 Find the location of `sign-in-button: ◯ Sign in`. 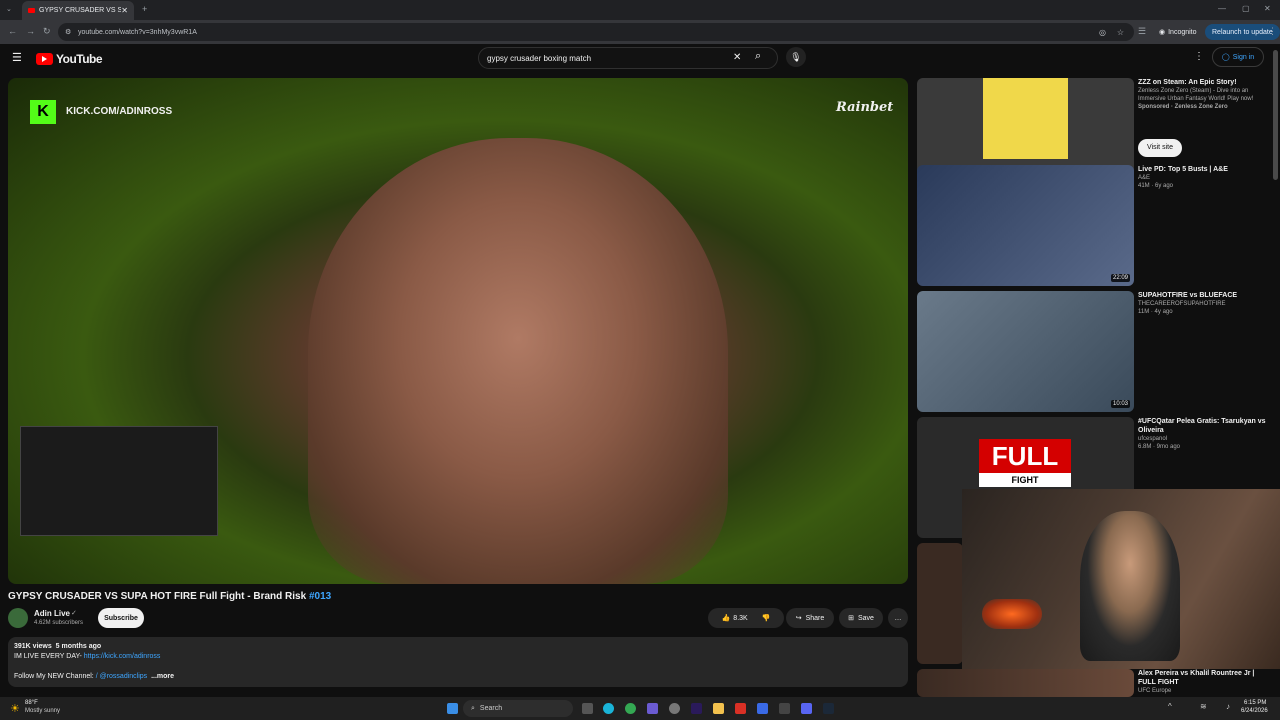

sign-in-button: ◯ Sign in is located at coordinates (1238, 57).